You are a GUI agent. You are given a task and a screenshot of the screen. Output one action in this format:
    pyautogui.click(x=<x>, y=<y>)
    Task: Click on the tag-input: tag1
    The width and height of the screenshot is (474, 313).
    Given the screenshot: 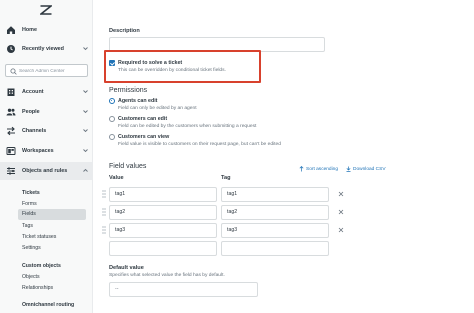 What is the action you would take?
    pyautogui.click(x=275, y=194)
    